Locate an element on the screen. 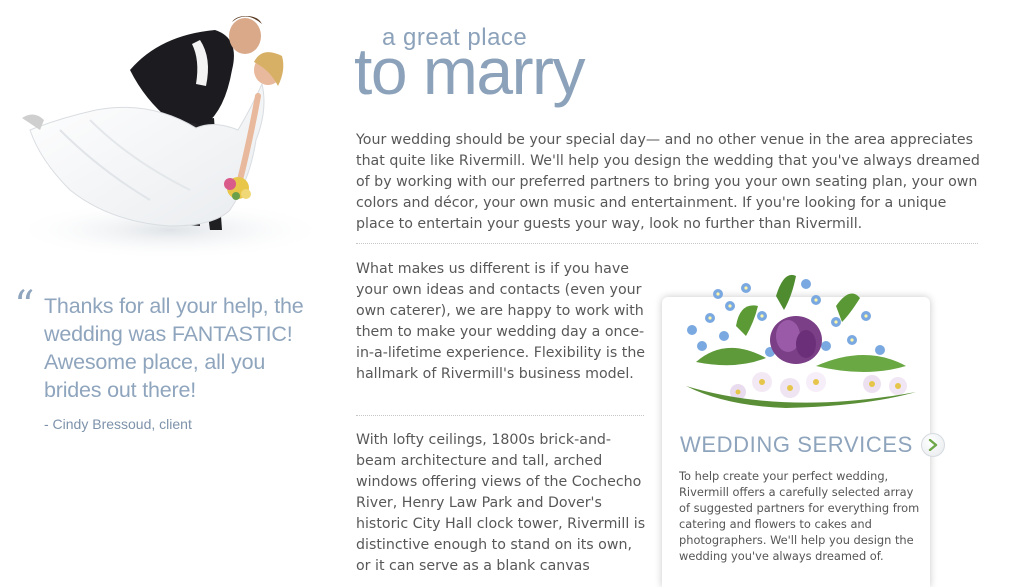 The image size is (1025, 587). wedding-couple-photo is located at coordinates (165, 131).